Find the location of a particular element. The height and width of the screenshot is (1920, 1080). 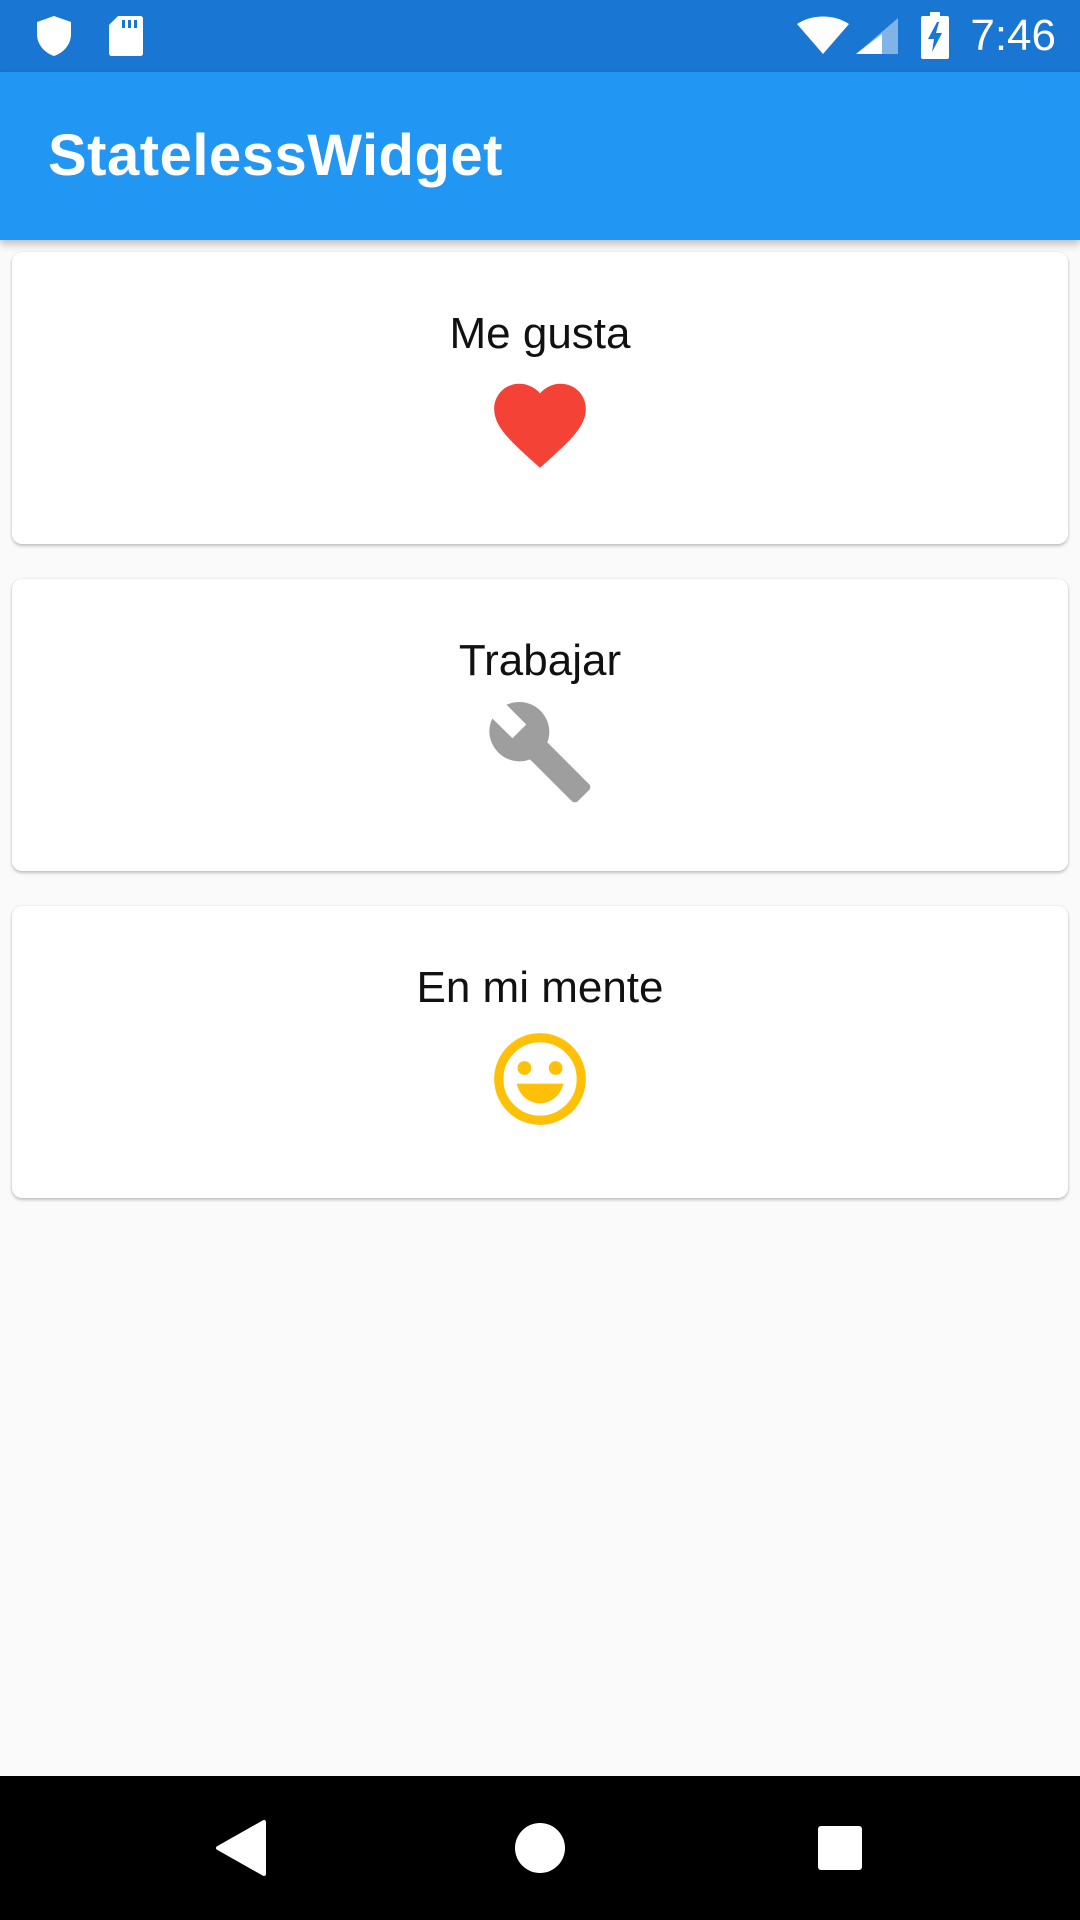

app-bar: StatelessWidget is located at coordinates (540, 156).